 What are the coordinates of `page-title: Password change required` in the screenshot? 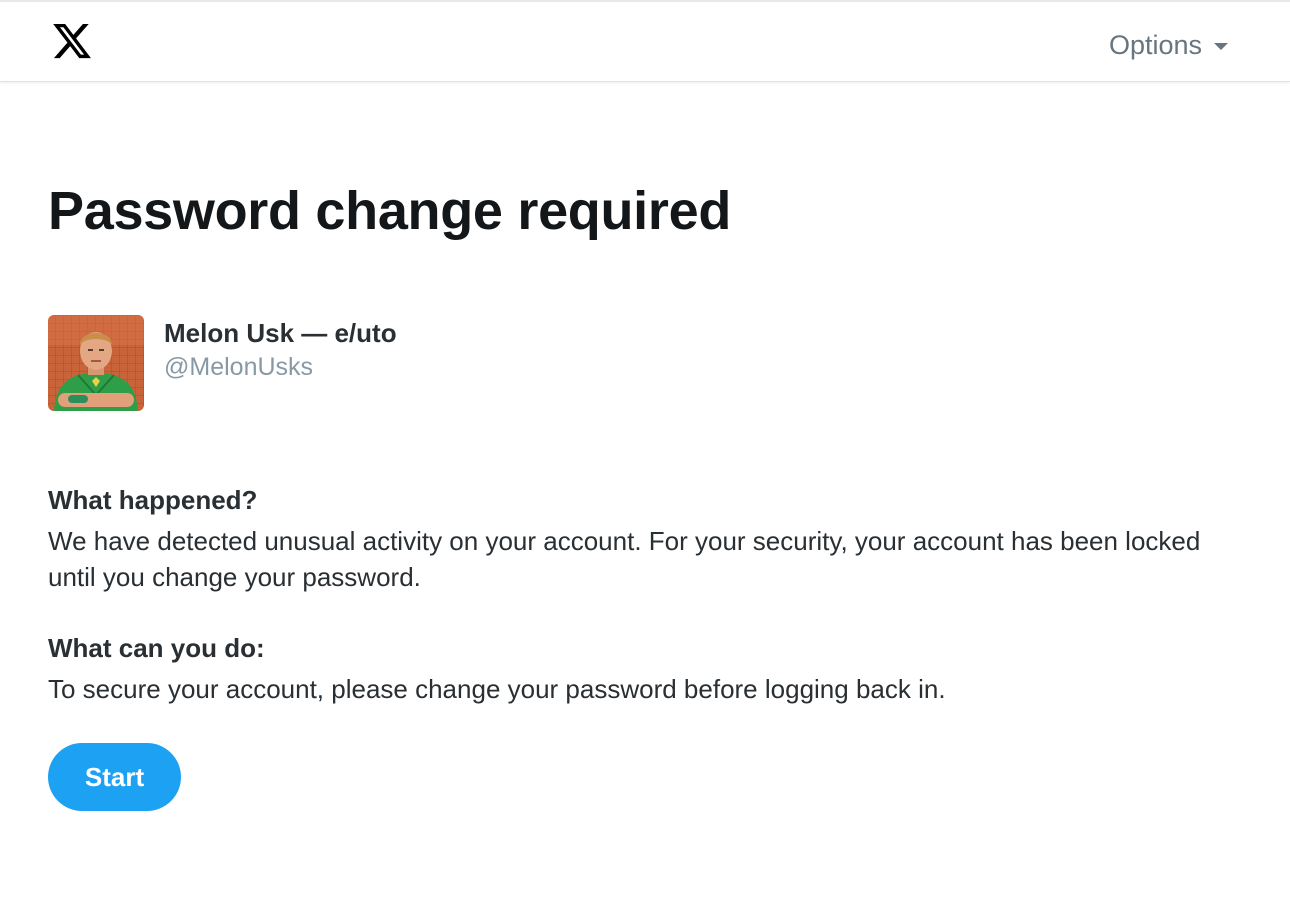 It's located at (390, 211).